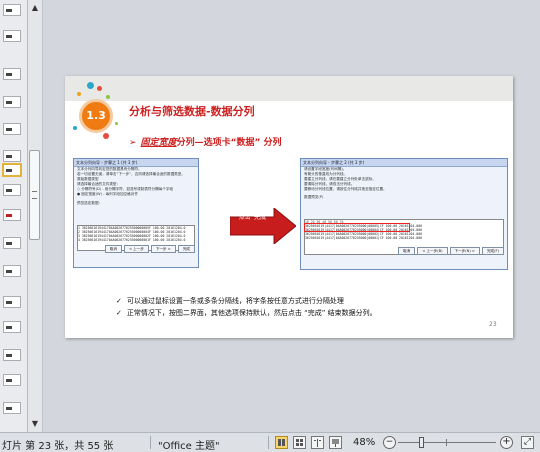 The width and height of the screenshot is (540, 452). What do you see at coordinates (35, 8) in the screenshot?
I see `scroll-up-arrow-icon: ▲` at bounding box center [35, 8].